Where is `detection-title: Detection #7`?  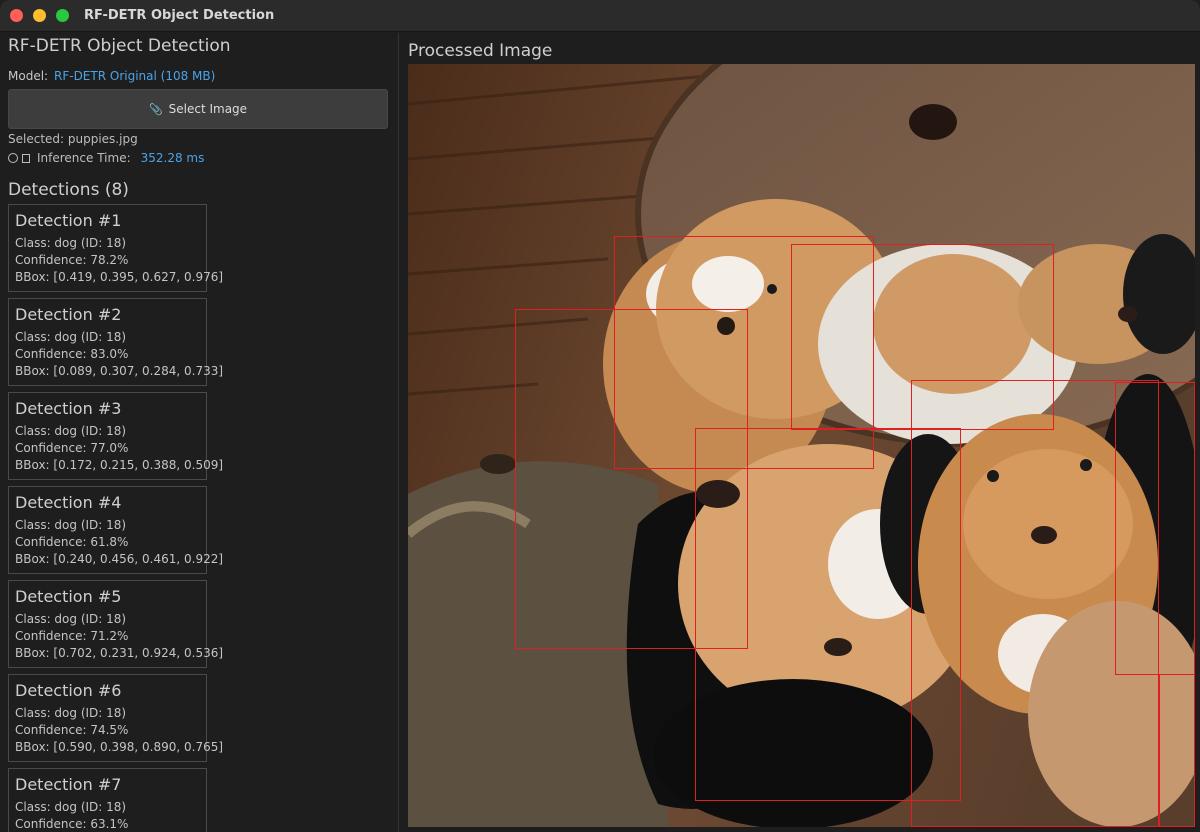 detection-title: Detection #7 is located at coordinates (68, 784).